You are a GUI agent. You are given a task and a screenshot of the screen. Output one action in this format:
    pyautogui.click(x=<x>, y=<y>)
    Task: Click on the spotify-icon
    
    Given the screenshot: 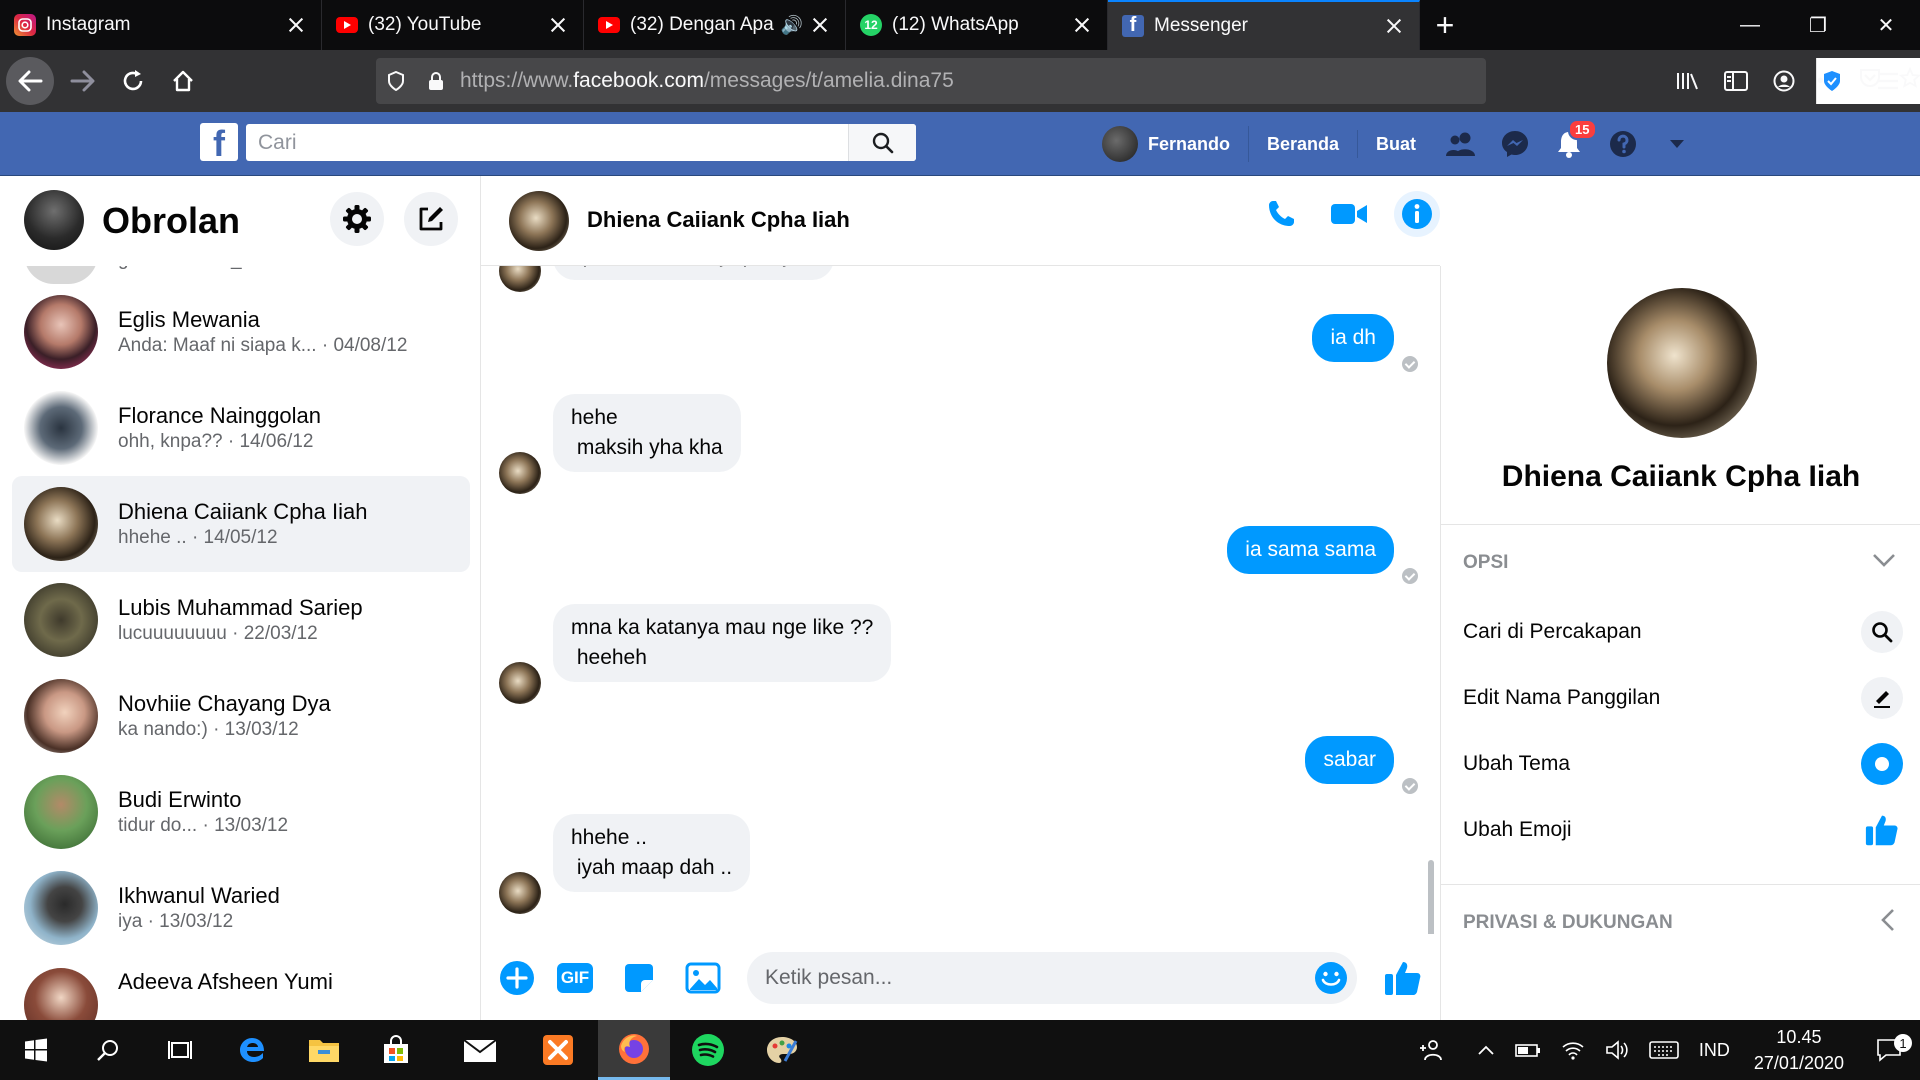 What is the action you would take?
    pyautogui.click(x=708, y=1050)
    